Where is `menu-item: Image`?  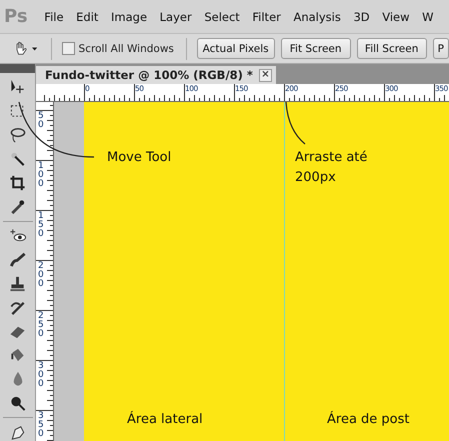 menu-item: Image is located at coordinates (129, 17).